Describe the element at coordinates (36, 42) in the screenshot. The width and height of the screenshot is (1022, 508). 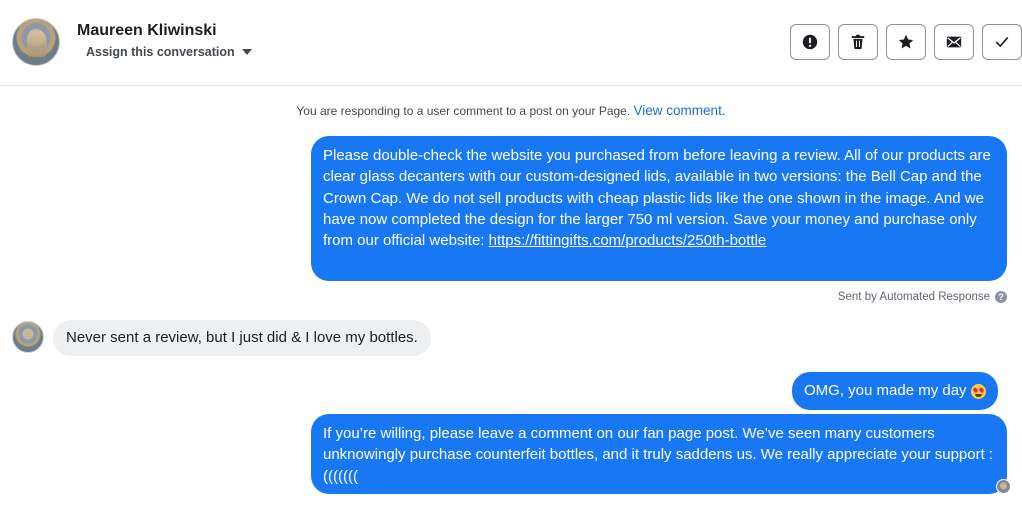
I see `contact-avatar` at that location.